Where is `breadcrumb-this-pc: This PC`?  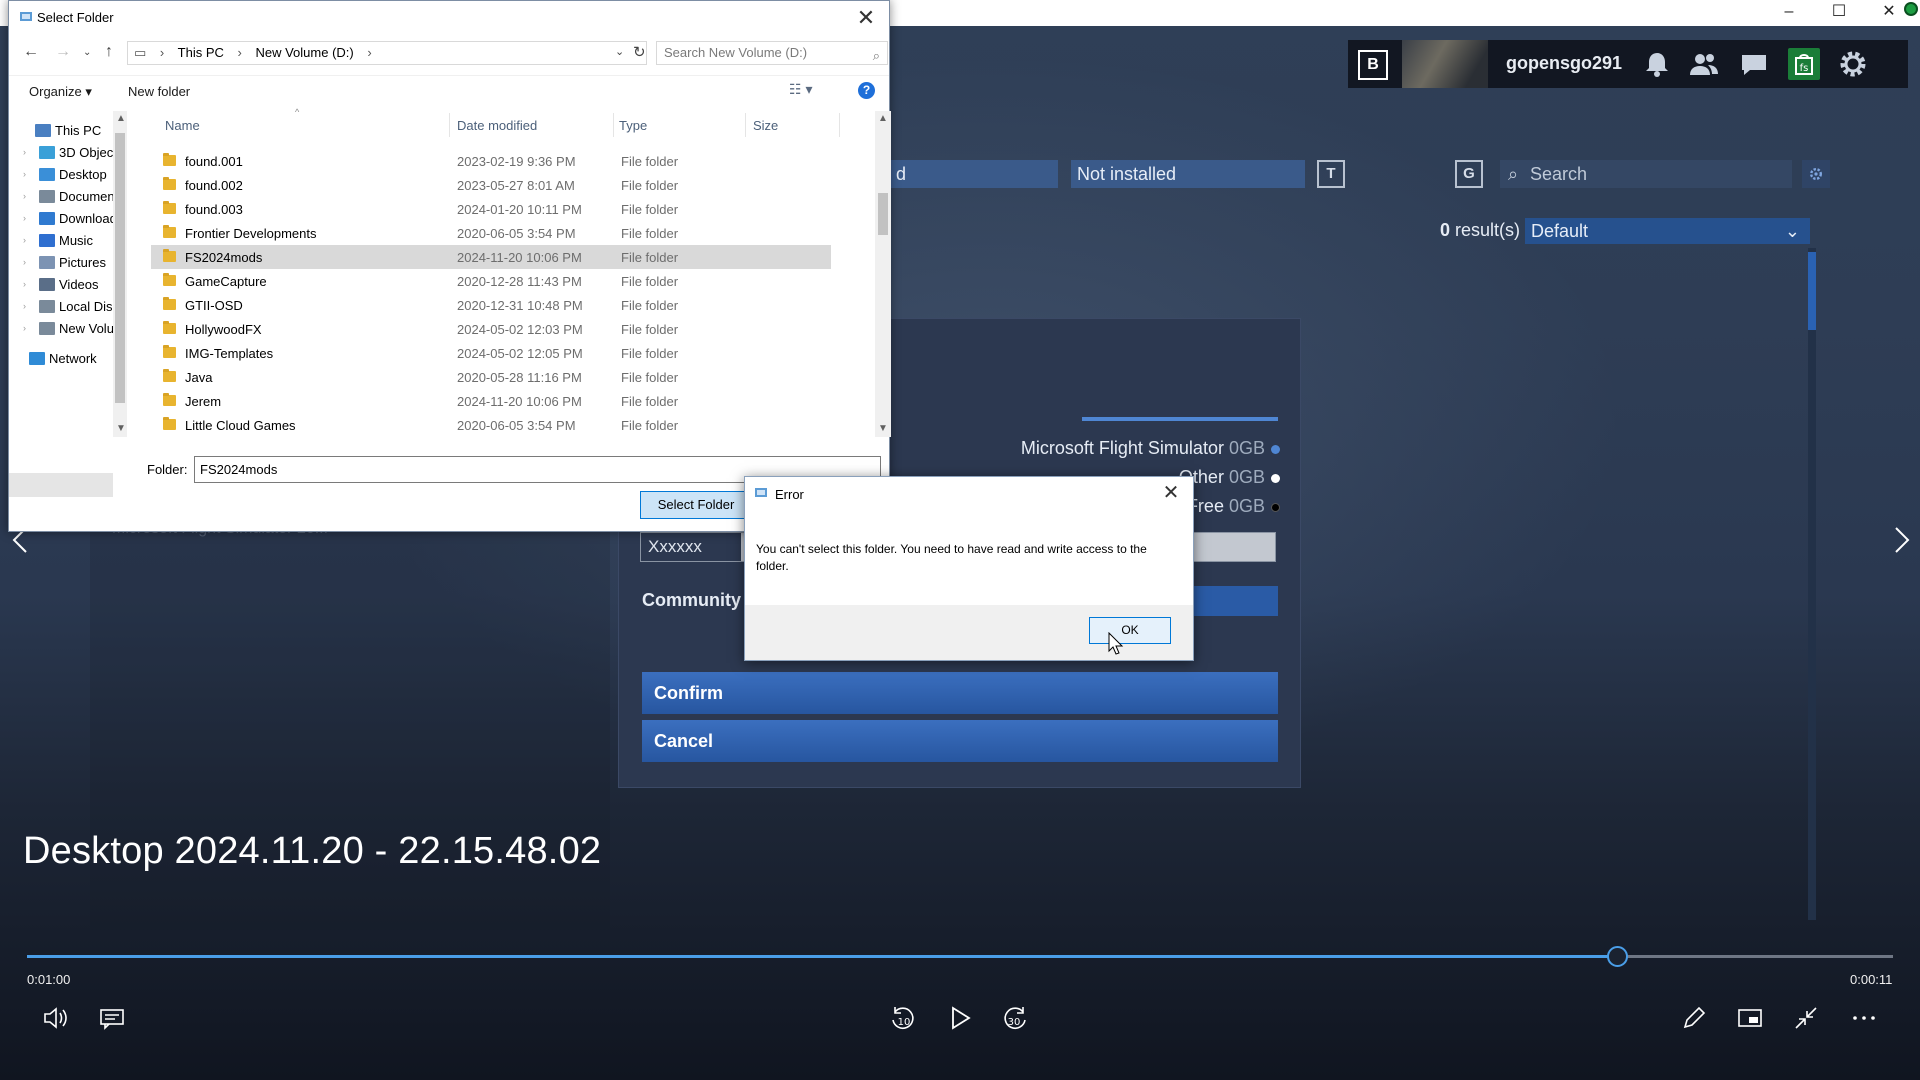
breadcrumb-this-pc: This PC is located at coordinates (201, 52).